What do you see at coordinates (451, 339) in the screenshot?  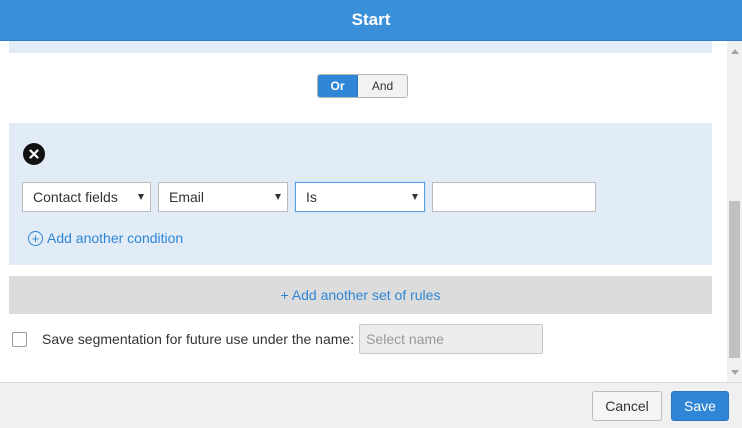 I see `segmentation-name-input: Select name` at bounding box center [451, 339].